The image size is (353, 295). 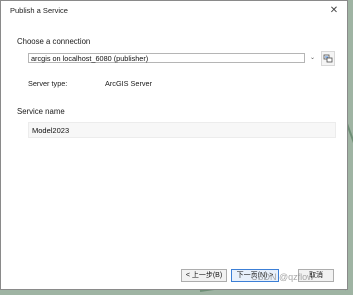 What do you see at coordinates (174, 10) in the screenshot?
I see `dialog-titlebar: Publish a Service ✕` at bounding box center [174, 10].